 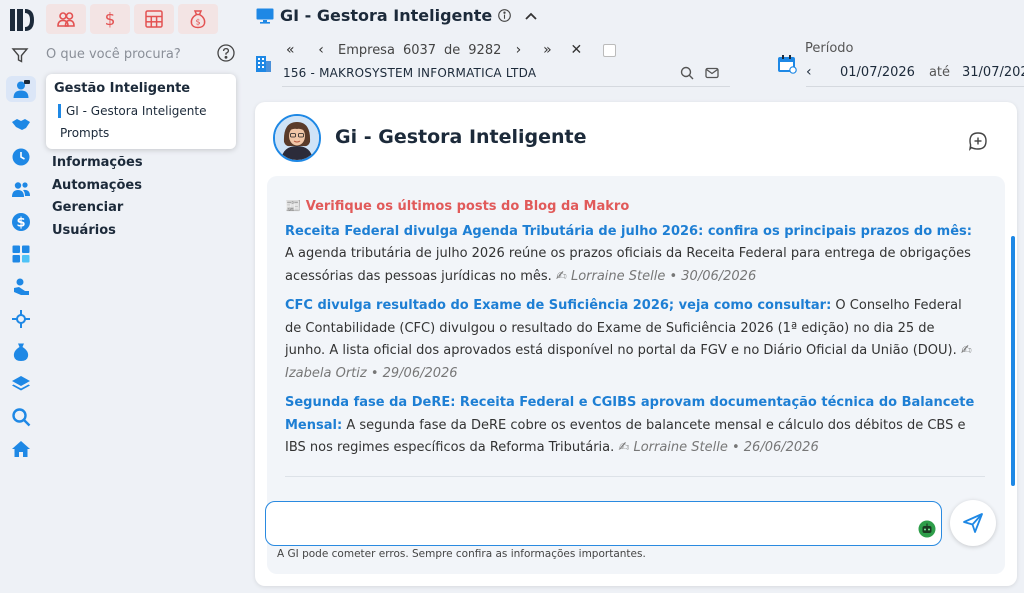 What do you see at coordinates (829, 48) in the screenshot?
I see `periodo-label: Período` at bounding box center [829, 48].